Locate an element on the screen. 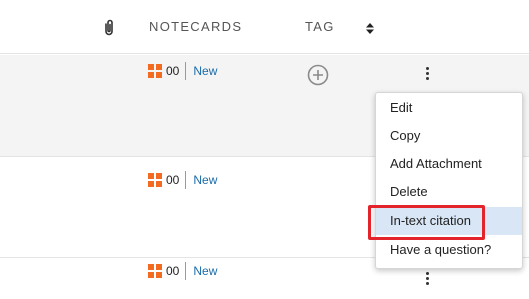  menu-item-delete: Delete is located at coordinates (449, 192).